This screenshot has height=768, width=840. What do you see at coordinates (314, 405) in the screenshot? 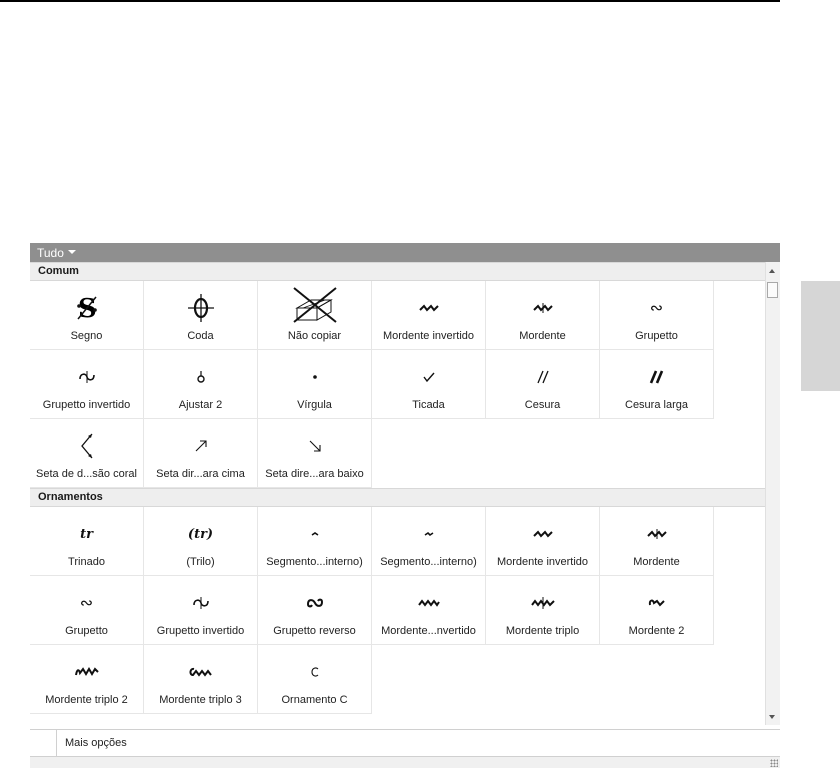
I see `symbol-label: Vírgula` at bounding box center [314, 405].